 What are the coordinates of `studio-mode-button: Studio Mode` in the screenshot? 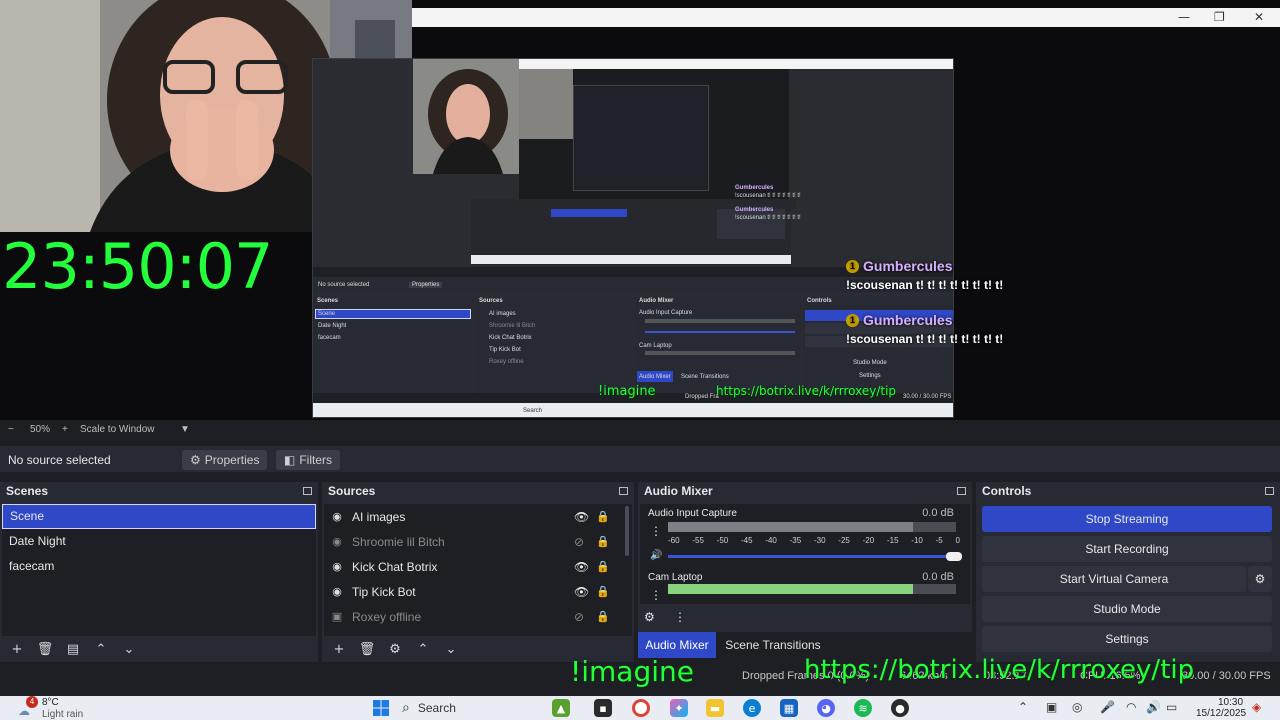 It's located at (1127, 609).